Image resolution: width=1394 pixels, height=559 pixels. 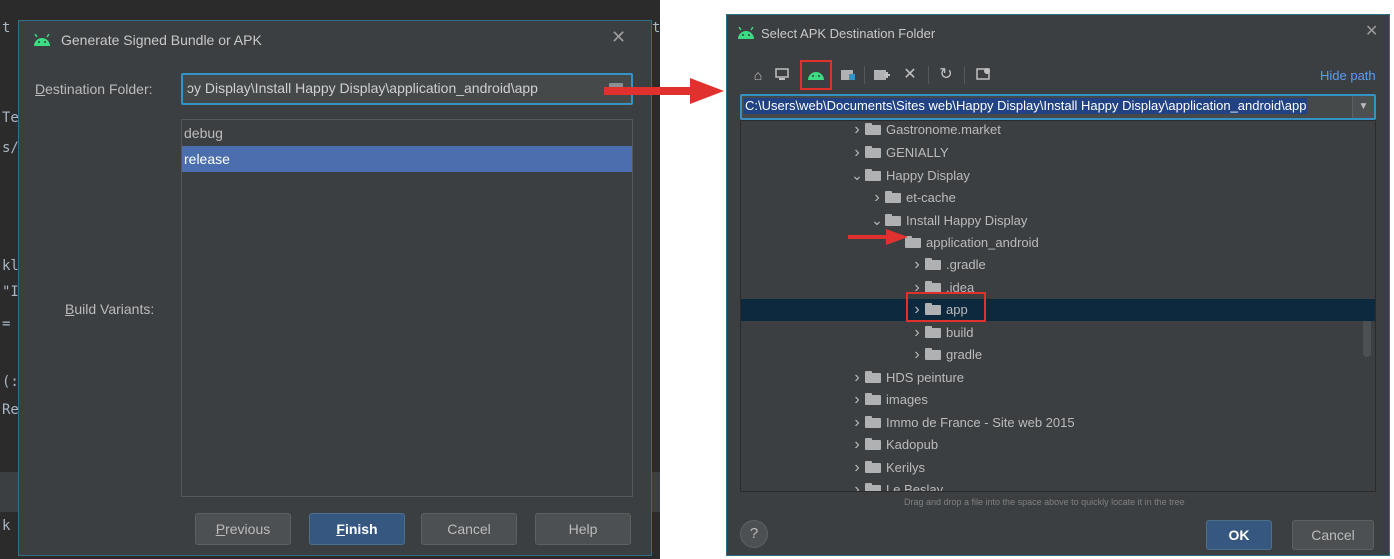 I want to click on tree-item-label: gradle, so click(x=964, y=354).